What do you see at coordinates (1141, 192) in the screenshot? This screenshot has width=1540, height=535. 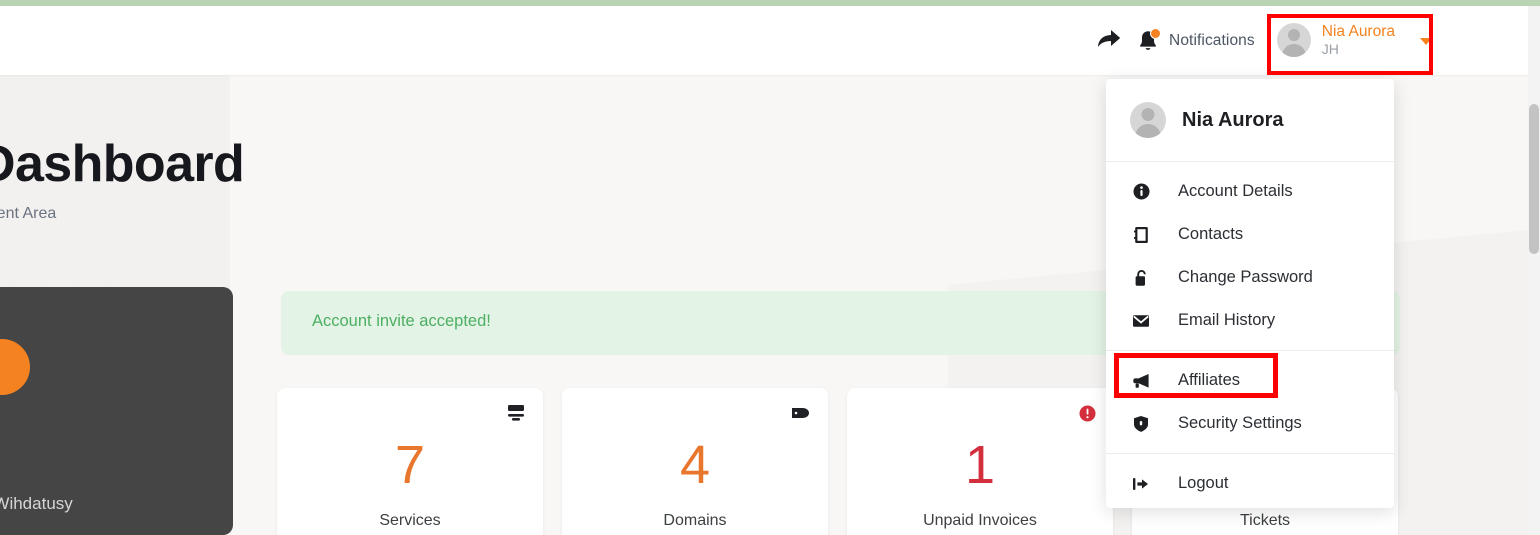 I see `info-circle-icon` at bounding box center [1141, 192].